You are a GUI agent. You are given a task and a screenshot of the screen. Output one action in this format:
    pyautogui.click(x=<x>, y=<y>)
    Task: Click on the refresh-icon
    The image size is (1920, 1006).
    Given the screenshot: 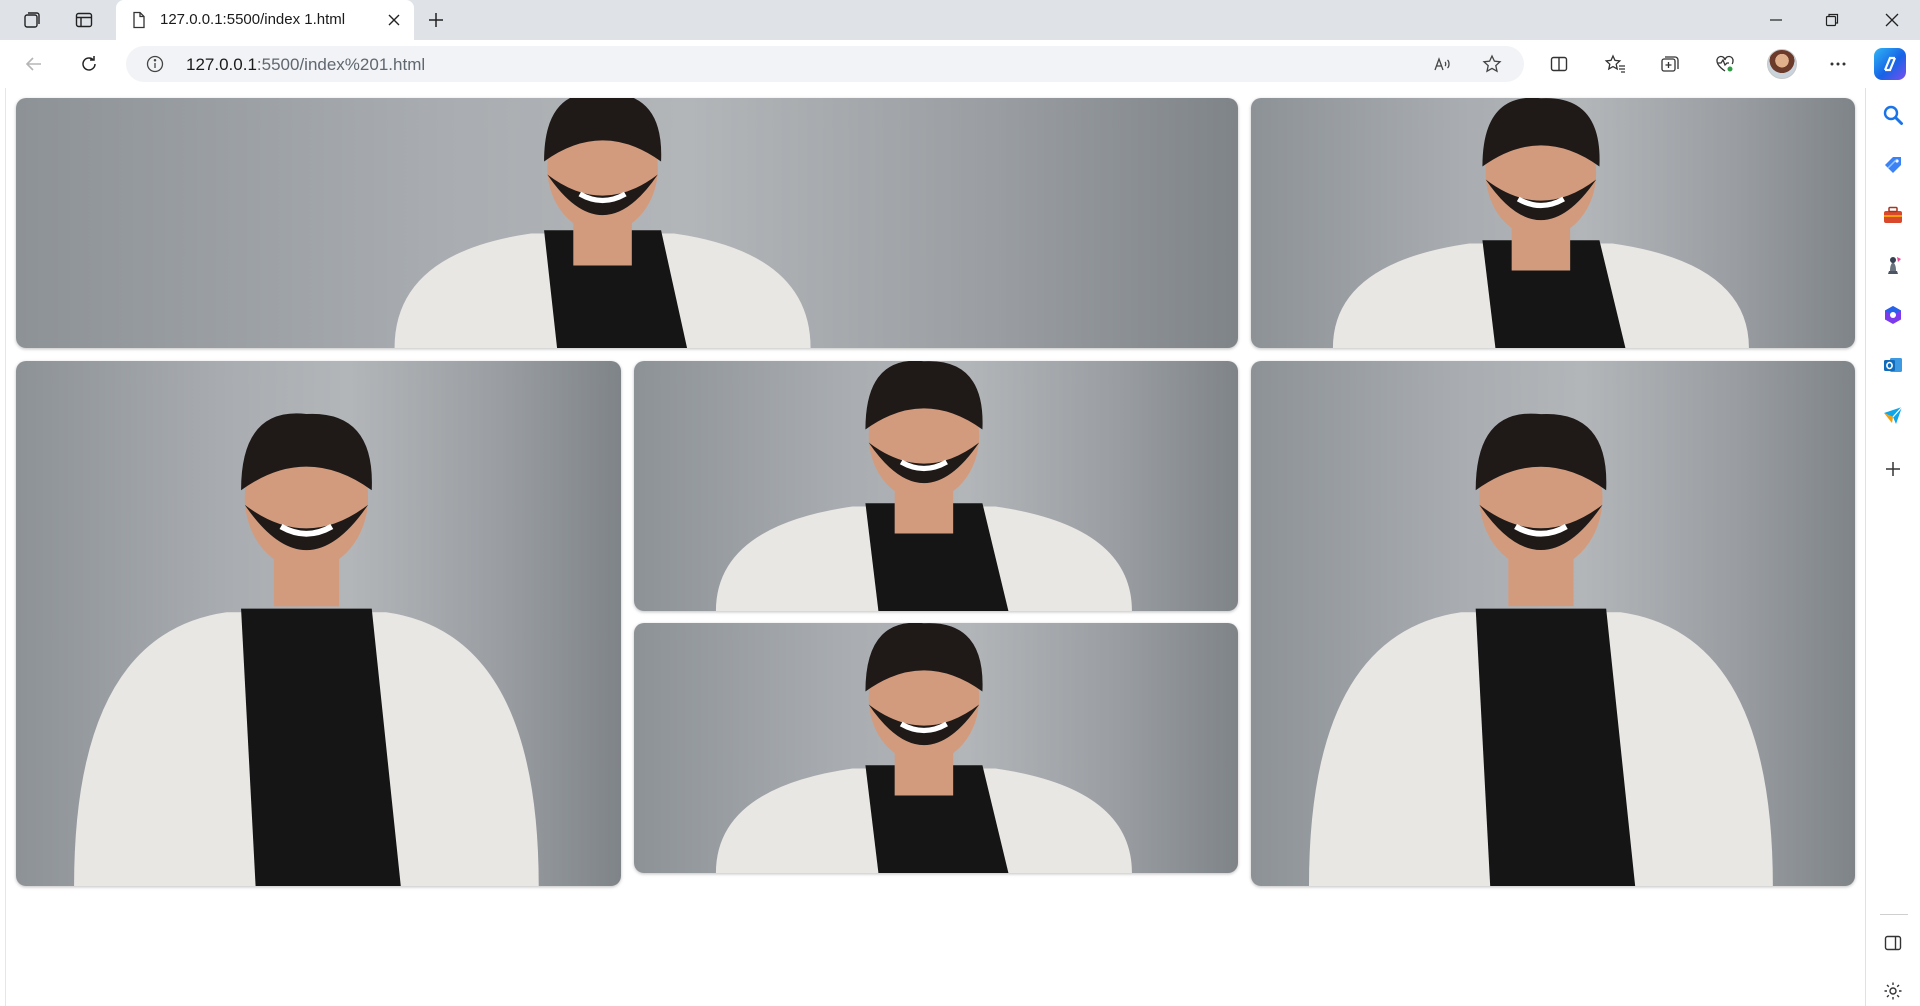 What is the action you would take?
    pyautogui.click(x=89, y=64)
    